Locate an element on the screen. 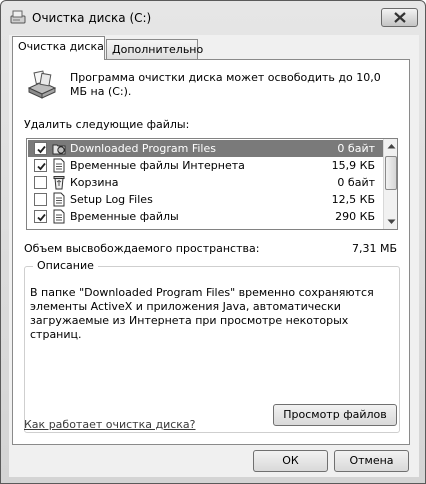 The height and width of the screenshot is (484, 426). recycle-bin-icon is located at coordinates (59, 182).